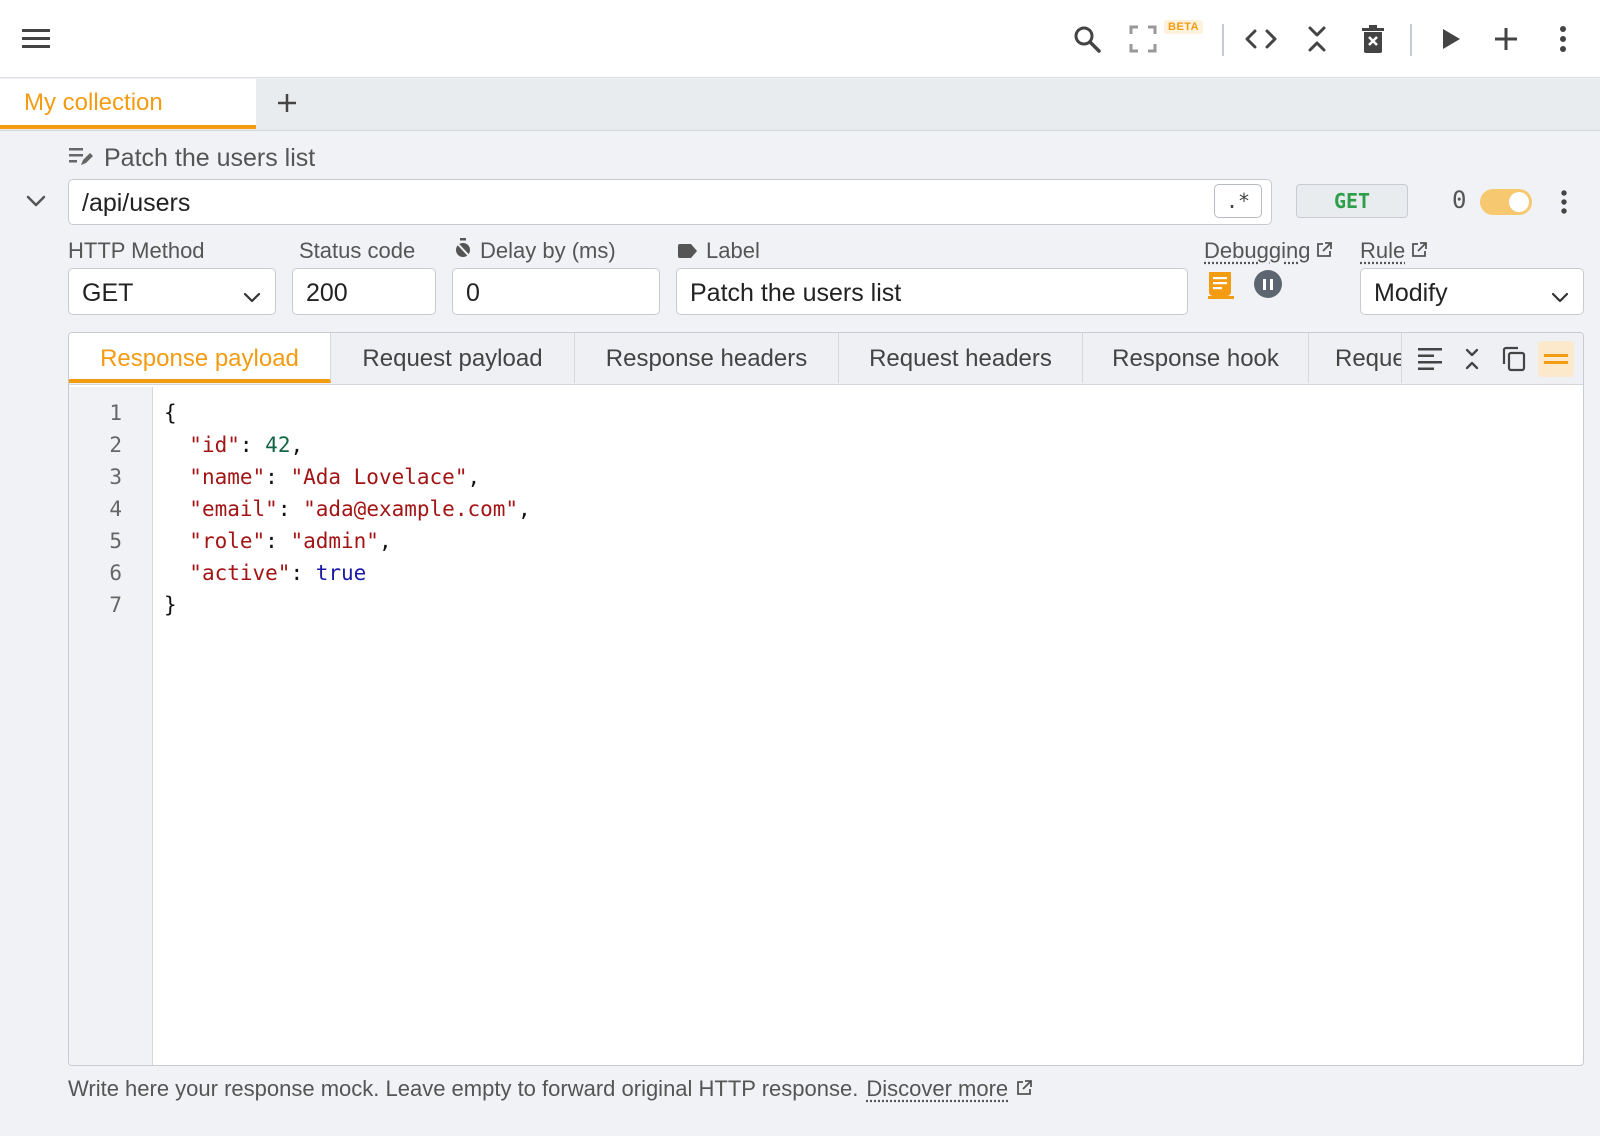 The image size is (1600, 1136). What do you see at coordinates (1143, 39) in the screenshot?
I see `fullscreen-icon` at bounding box center [1143, 39].